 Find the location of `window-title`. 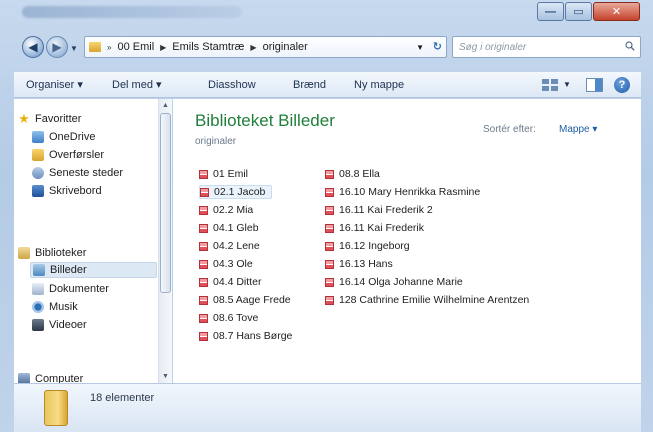

window-title is located at coordinates (132, 12).